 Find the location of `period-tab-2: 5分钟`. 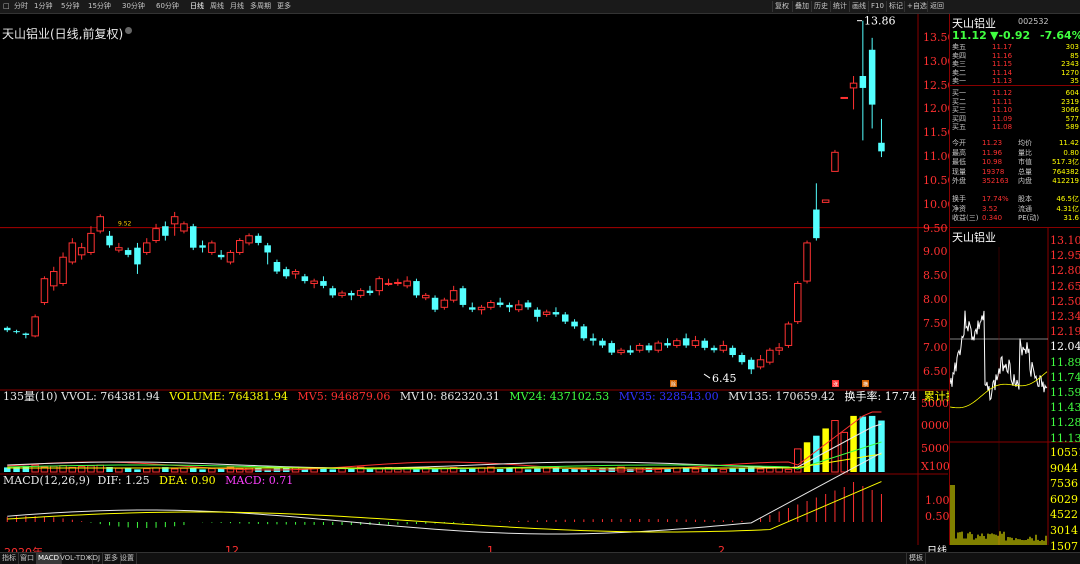

period-tab-2: 5分钟 is located at coordinates (70, 6).